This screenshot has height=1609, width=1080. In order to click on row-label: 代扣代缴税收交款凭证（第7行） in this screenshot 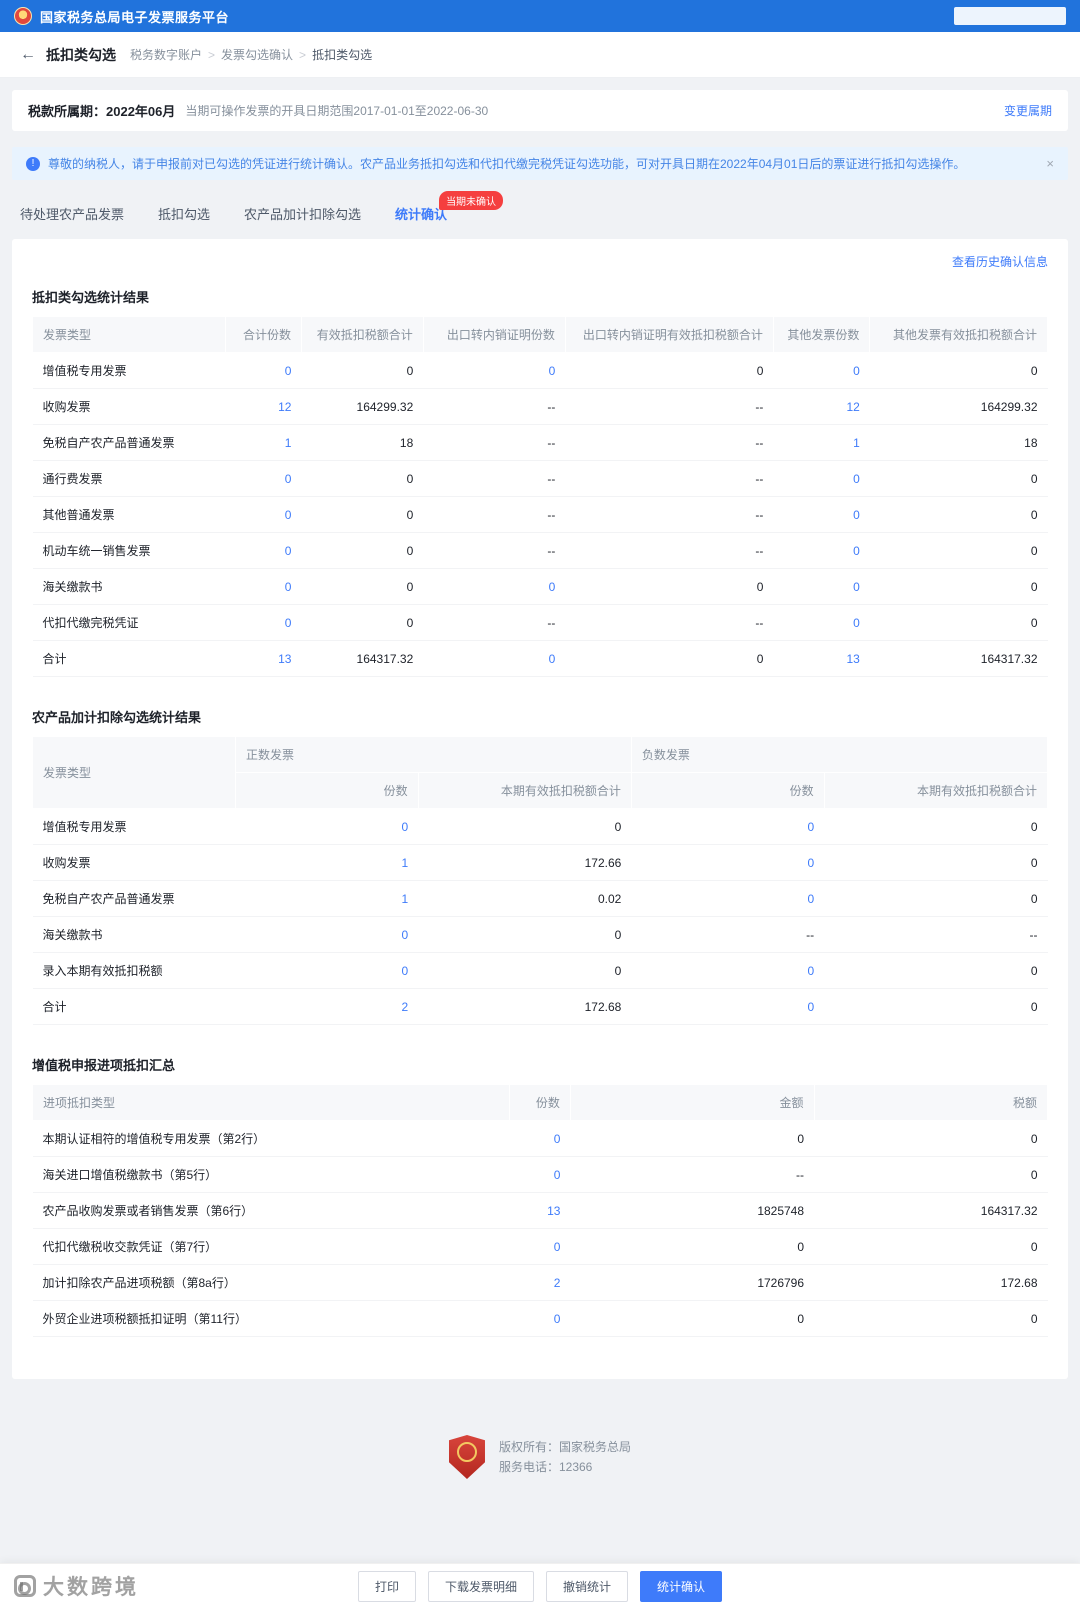, I will do `click(271, 1246)`.